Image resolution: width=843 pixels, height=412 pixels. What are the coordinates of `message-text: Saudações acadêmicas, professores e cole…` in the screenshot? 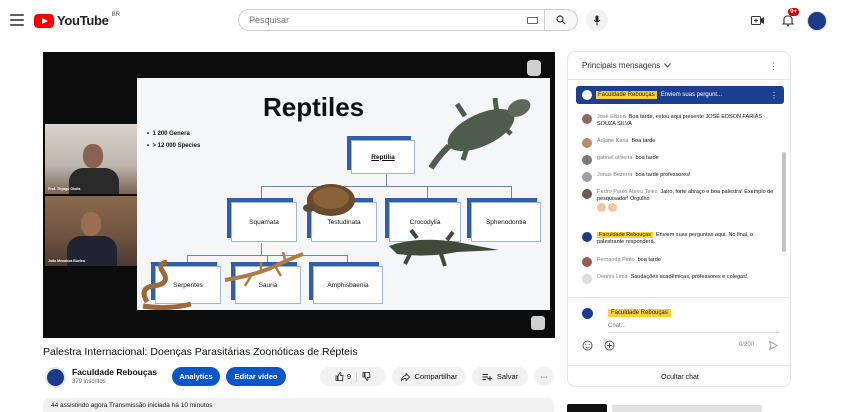 It's located at (689, 277).